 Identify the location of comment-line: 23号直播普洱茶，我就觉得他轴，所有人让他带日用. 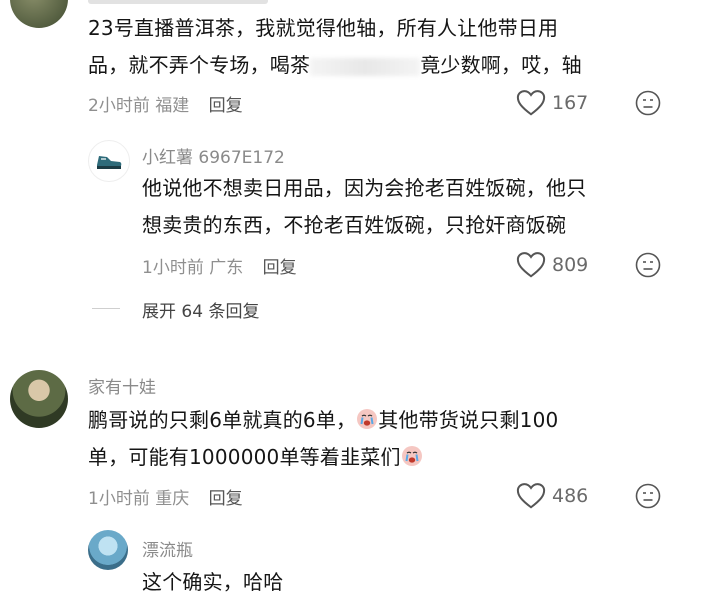
(323, 28).